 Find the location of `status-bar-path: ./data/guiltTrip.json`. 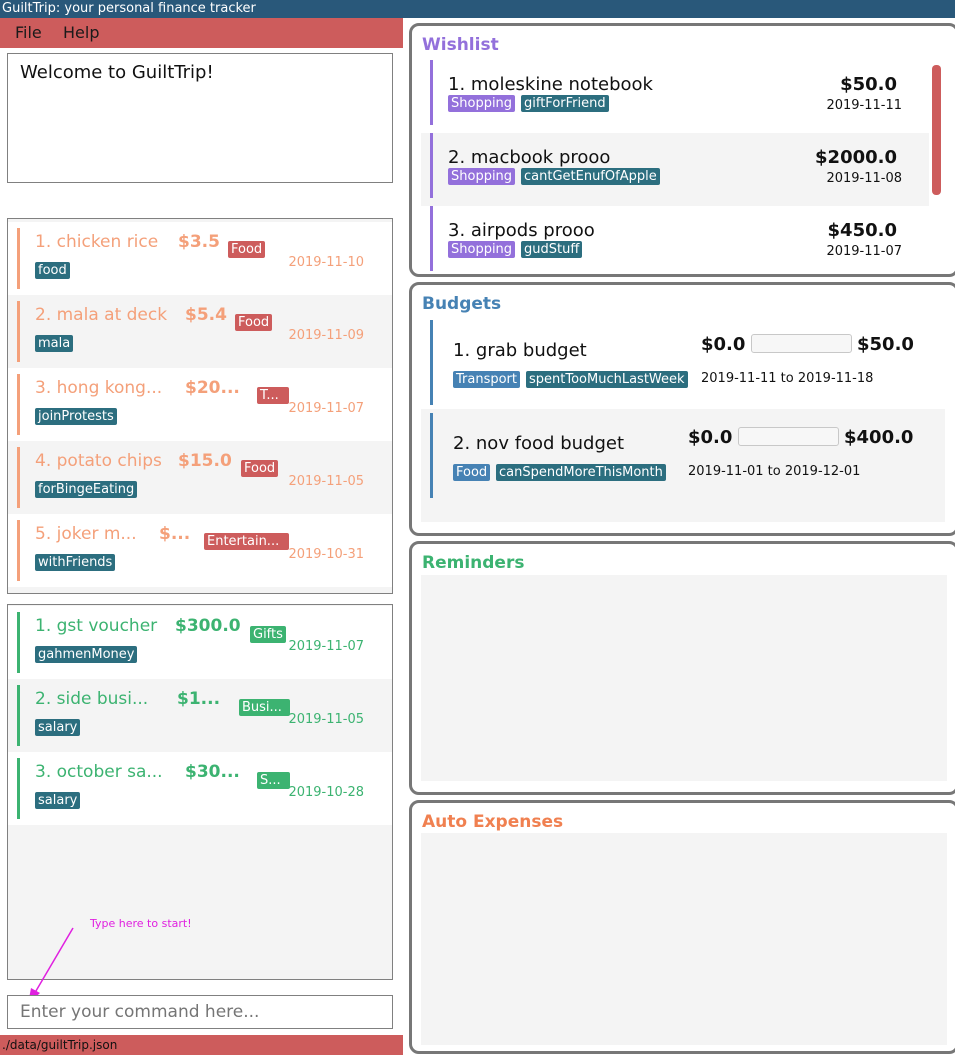

status-bar-path: ./data/guiltTrip.json is located at coordinates (201, 1045).